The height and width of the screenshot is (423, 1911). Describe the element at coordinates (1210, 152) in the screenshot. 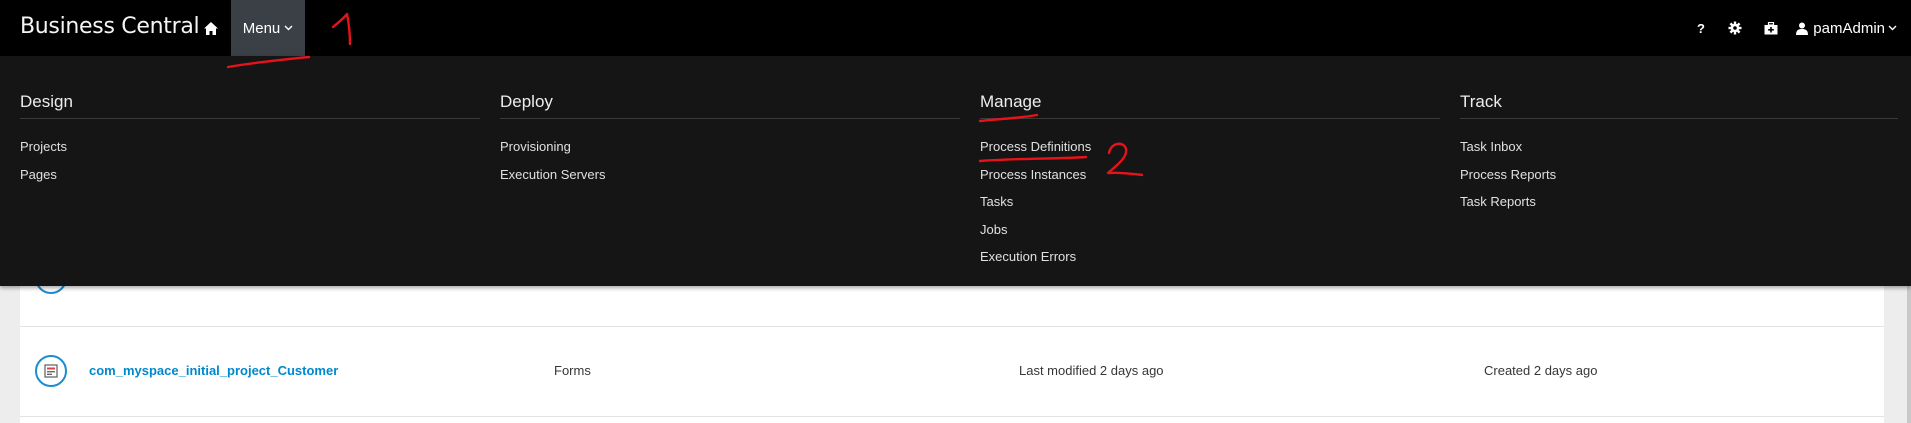

I see `menu-item-process-definitions: Process Definitions` at that location.